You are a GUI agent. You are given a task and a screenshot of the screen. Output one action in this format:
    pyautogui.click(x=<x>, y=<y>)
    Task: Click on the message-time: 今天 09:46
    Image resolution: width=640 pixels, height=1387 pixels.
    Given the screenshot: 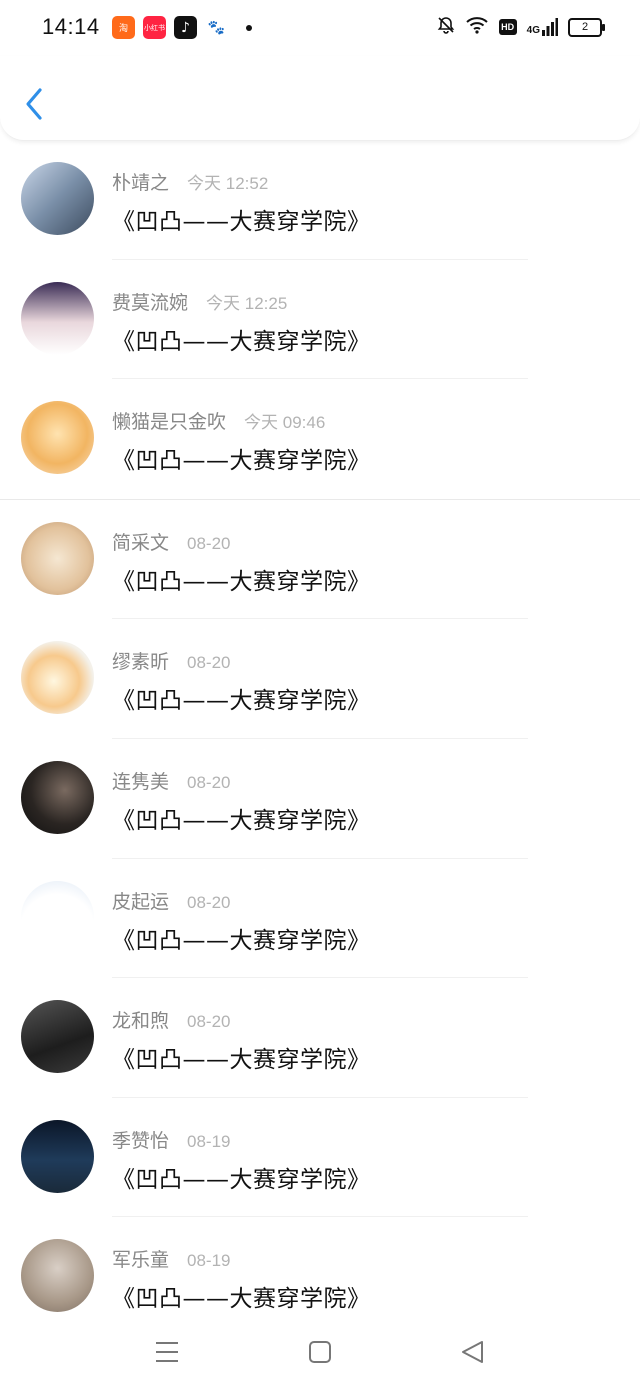 What is the action you would take?
    pyautogui.click(x=285, y=423)
    